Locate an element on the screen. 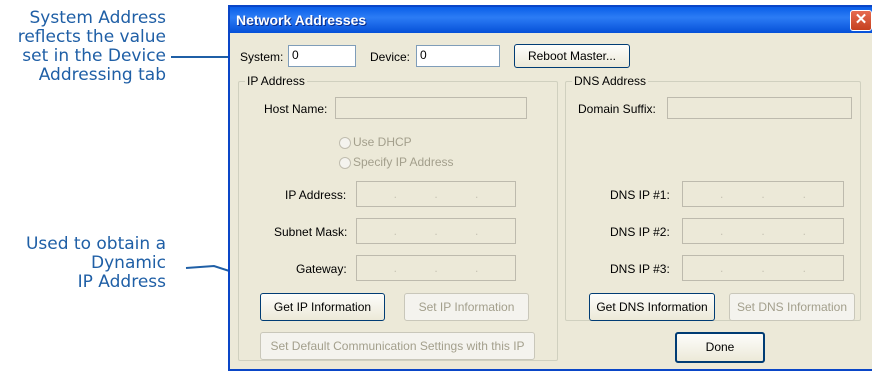 Image resolution: width=872 pixels, height=371 pixels. dns1-label: DNS IP #1: is located at coordinates (640, 195).